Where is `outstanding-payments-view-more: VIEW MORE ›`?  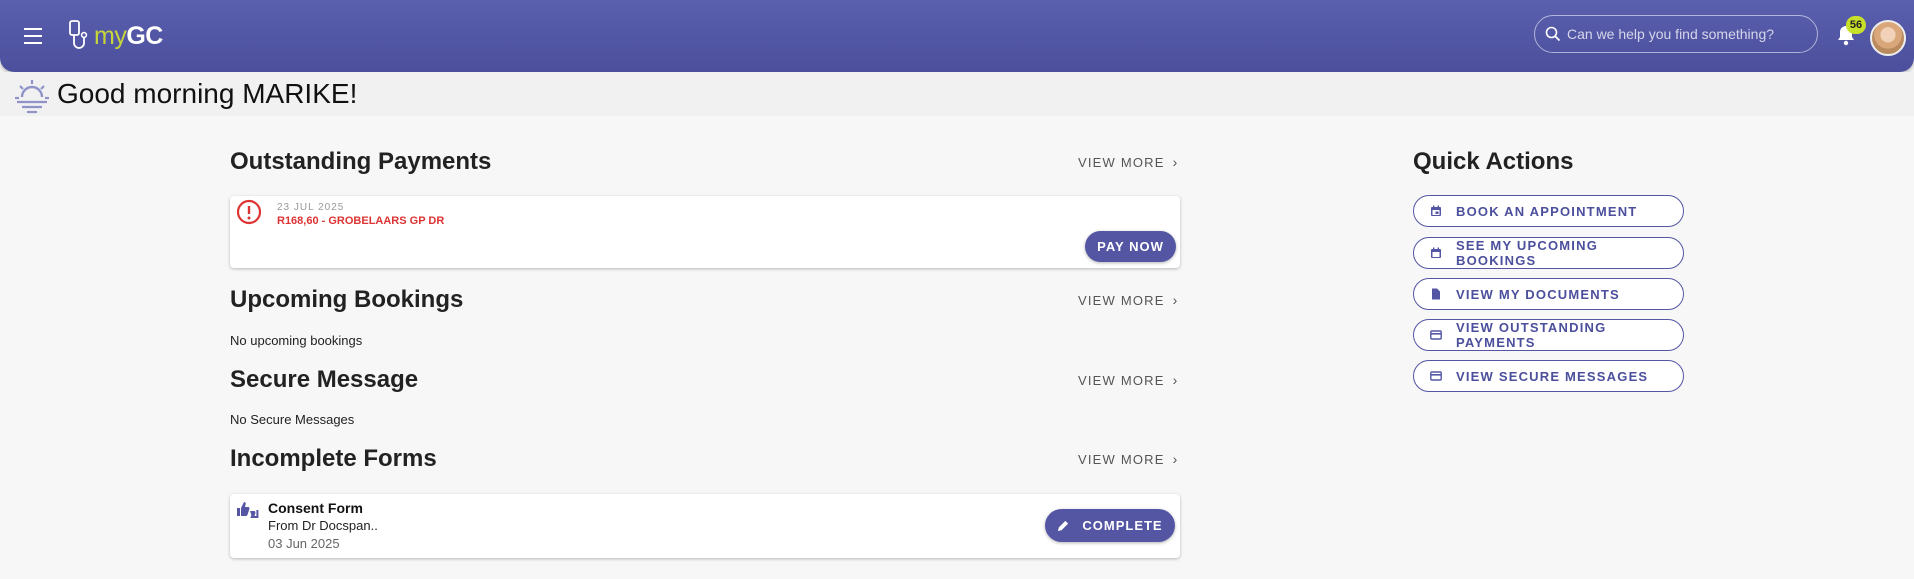 outstanding-payments-view-more: VIEW MORE › is located at coordinates (1128, 162).